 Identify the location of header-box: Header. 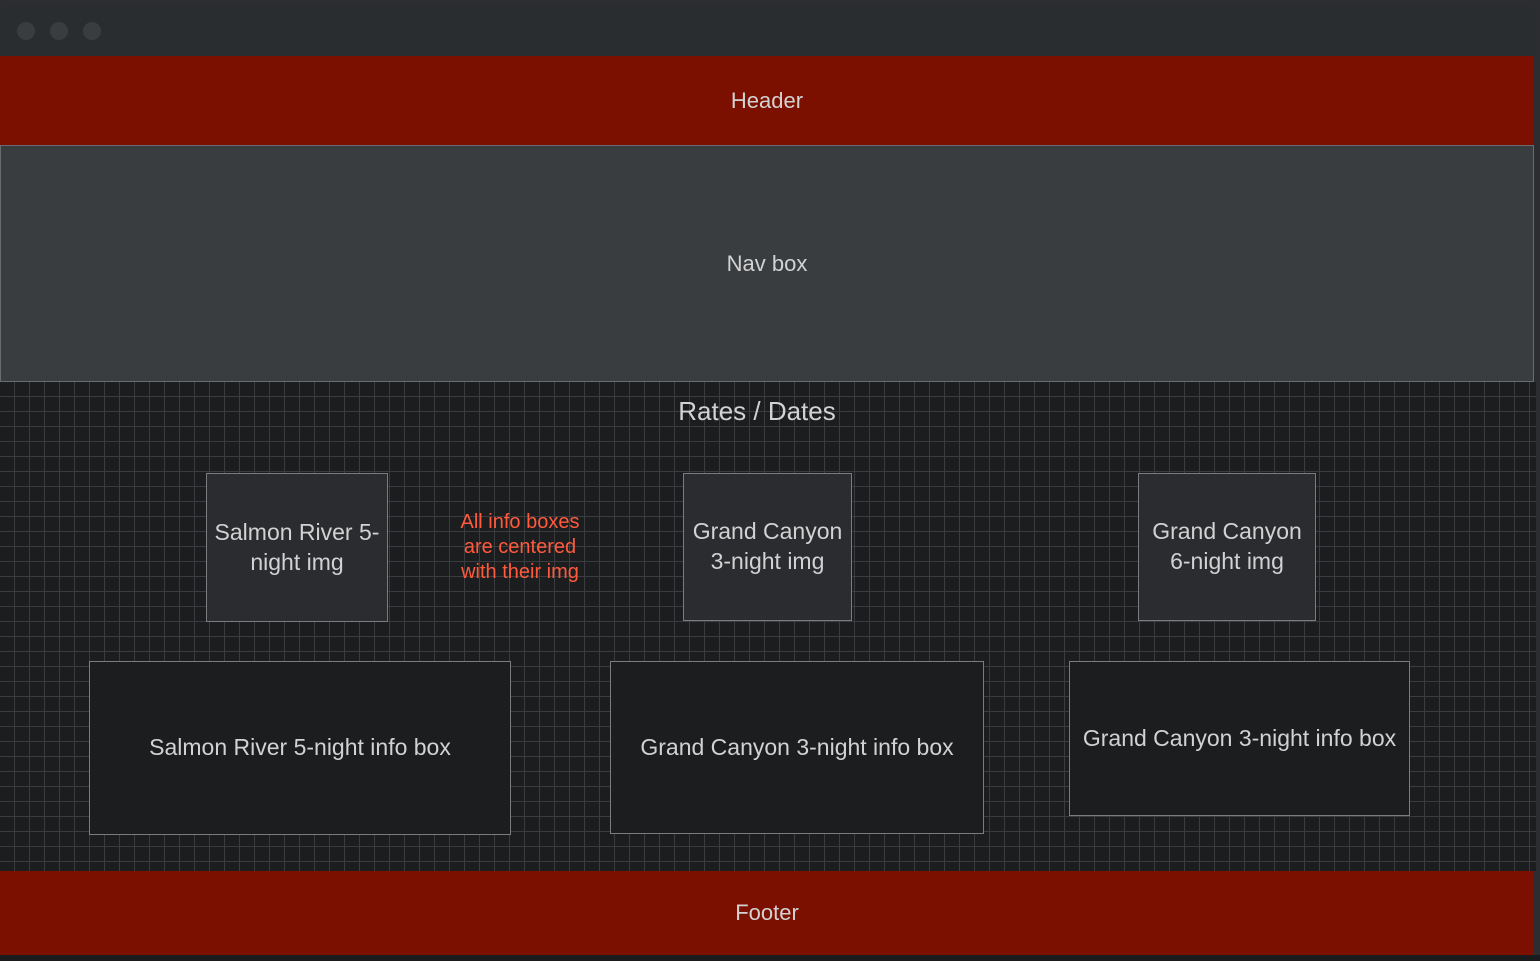
(767, 100).